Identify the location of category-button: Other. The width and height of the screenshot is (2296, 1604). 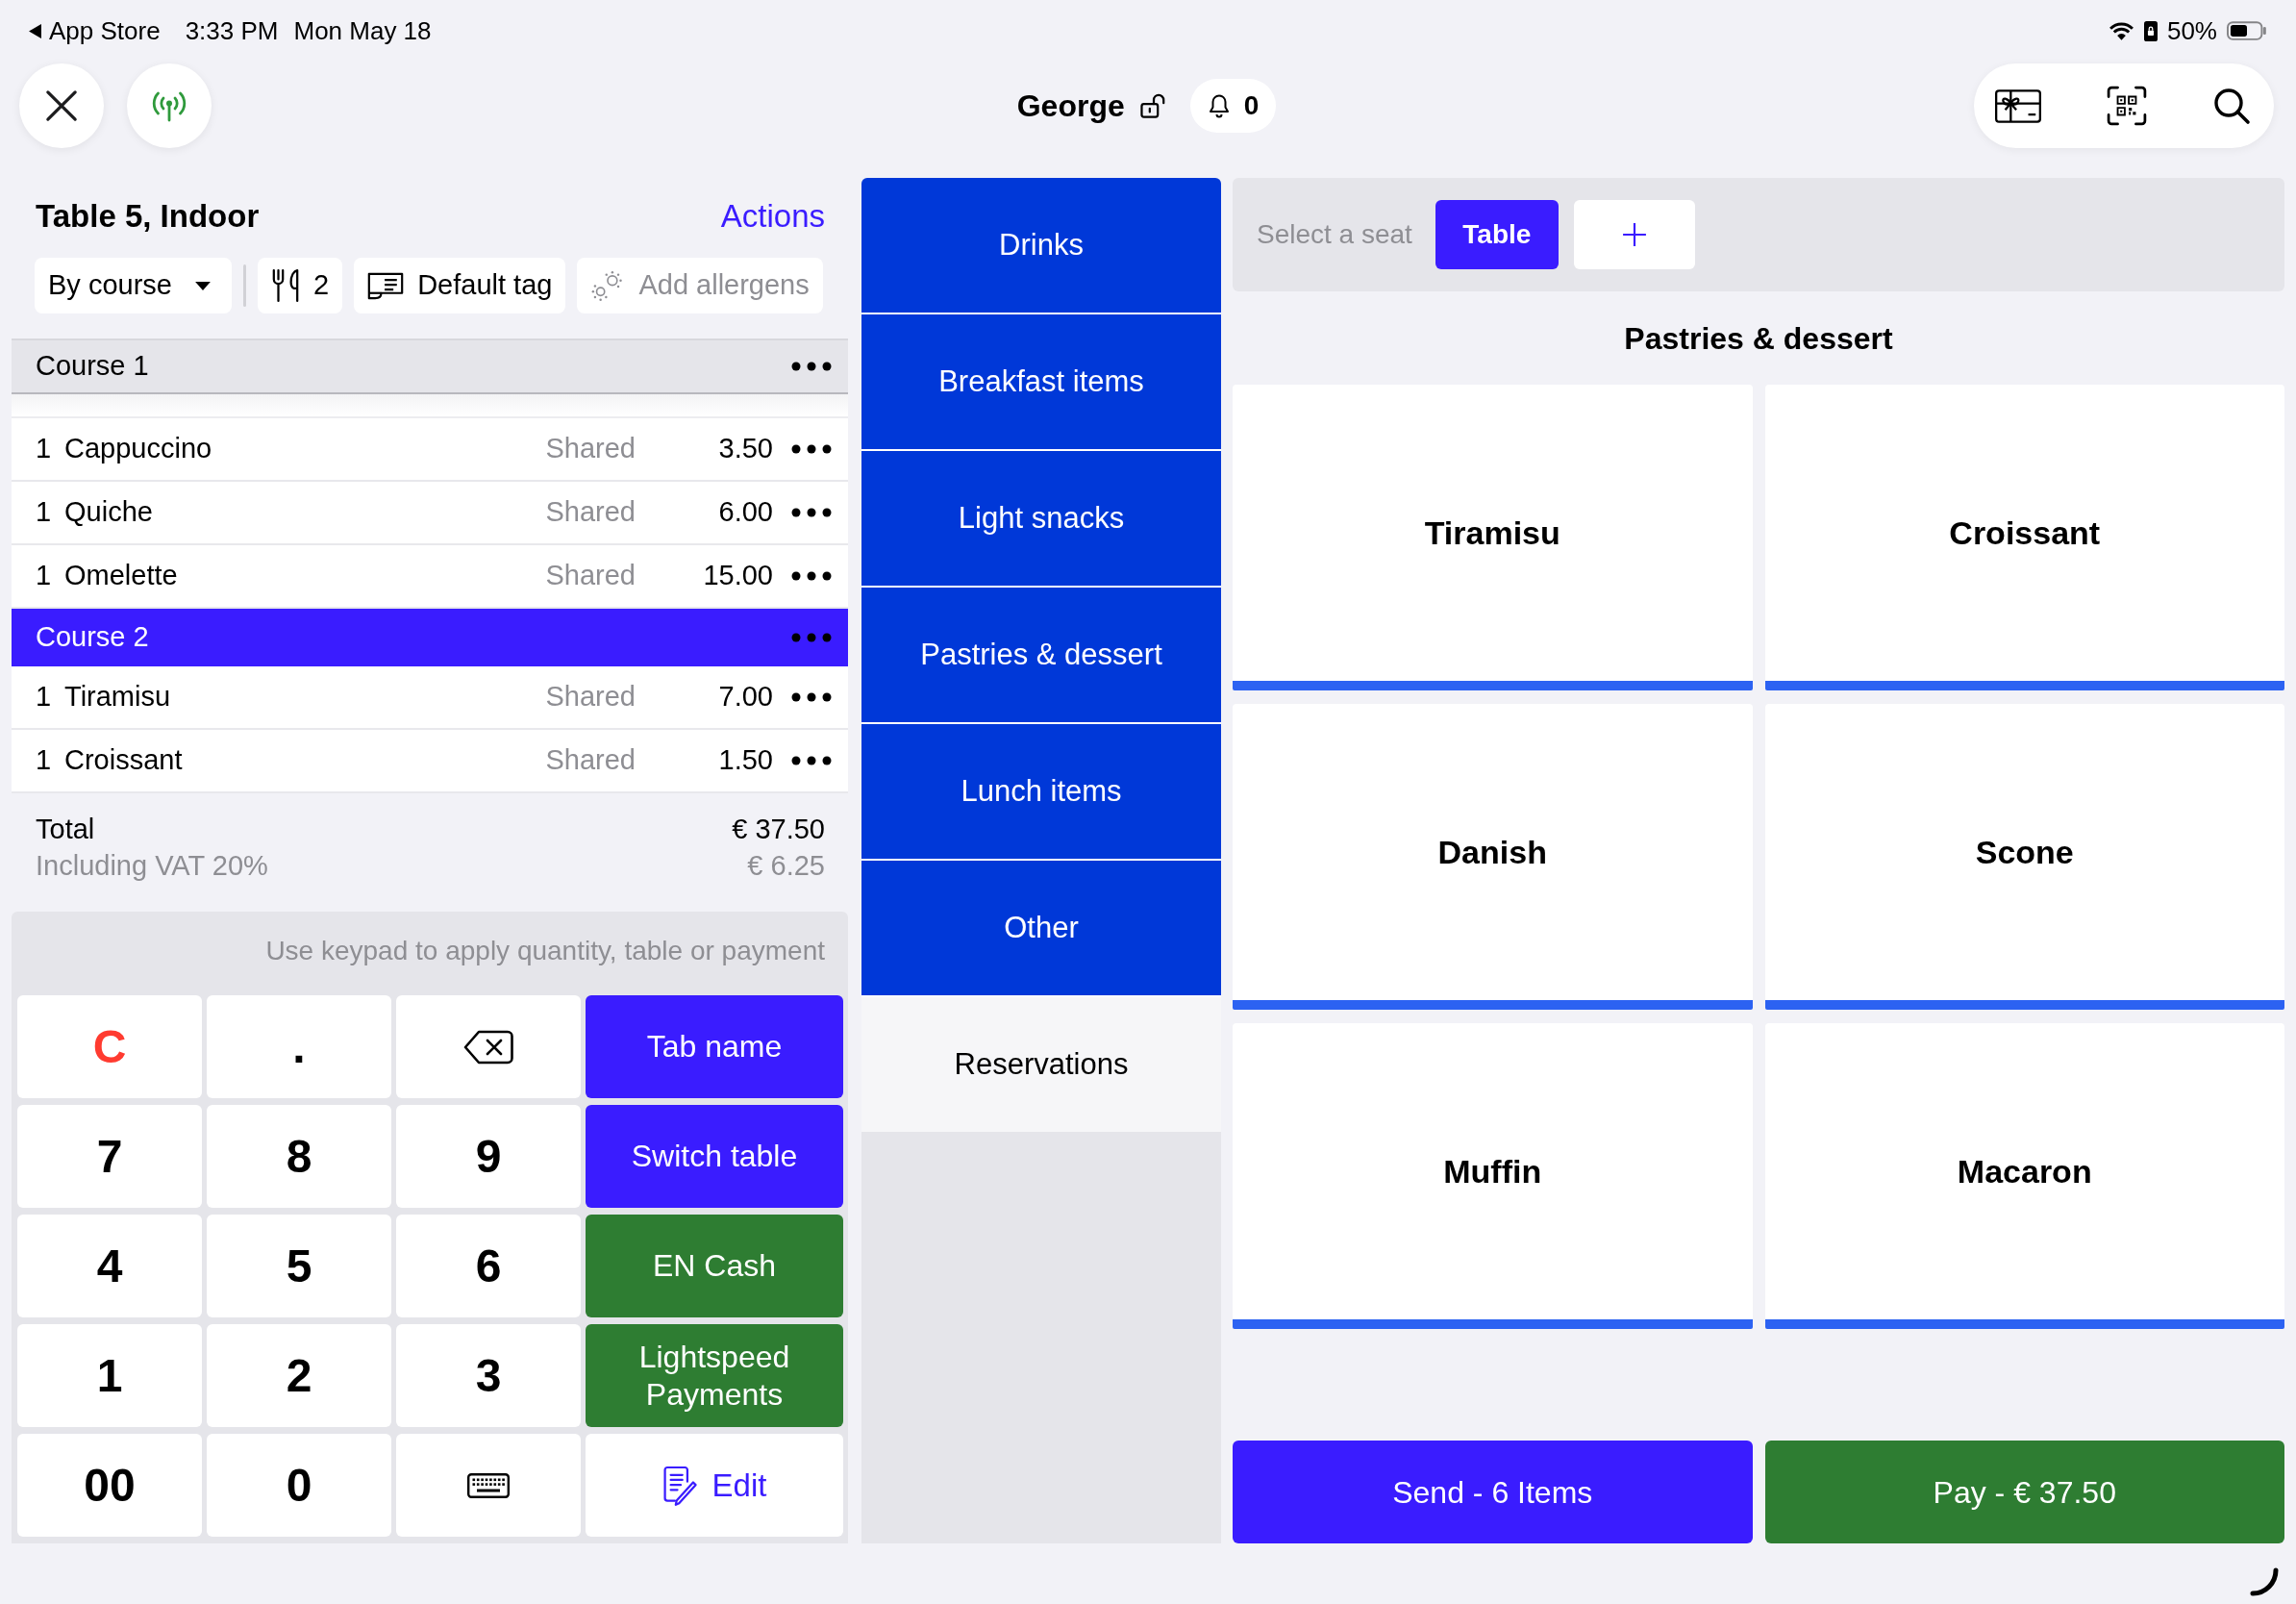
(1041, 929).